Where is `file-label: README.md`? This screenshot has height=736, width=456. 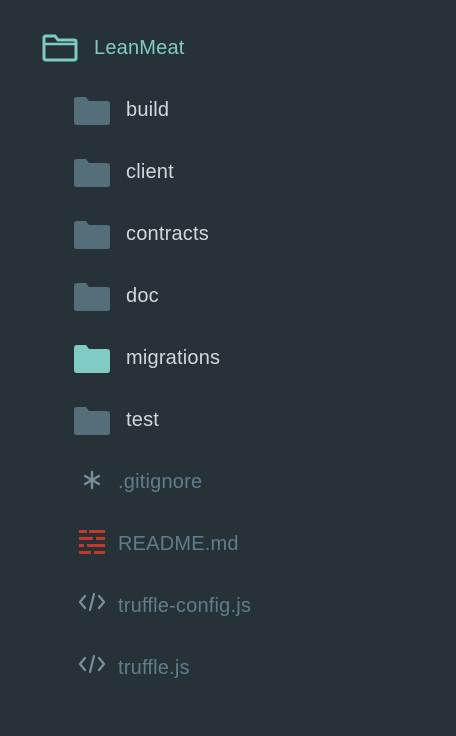
file-label: README.md is located at coordinates (178, 544).